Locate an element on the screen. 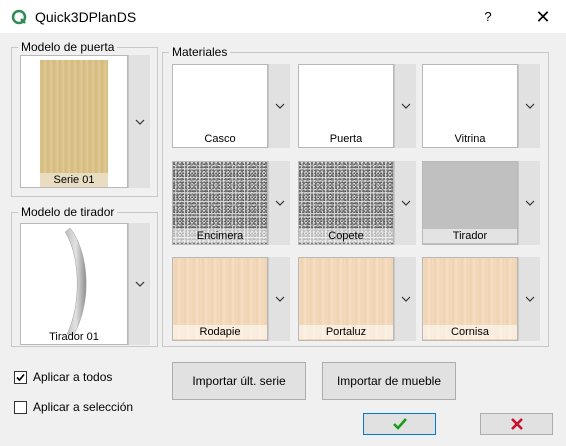 This screenshot has width=566, height=446. handle-model-group: Modelo de tirador Tirador 01 is located at coordinates (84, 276).